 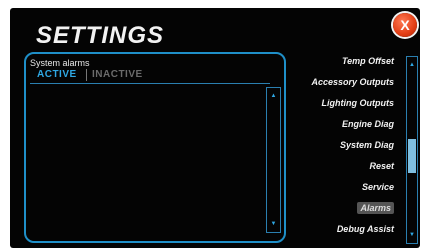 I want to click on close-button: X, so click(x=405, y=25).